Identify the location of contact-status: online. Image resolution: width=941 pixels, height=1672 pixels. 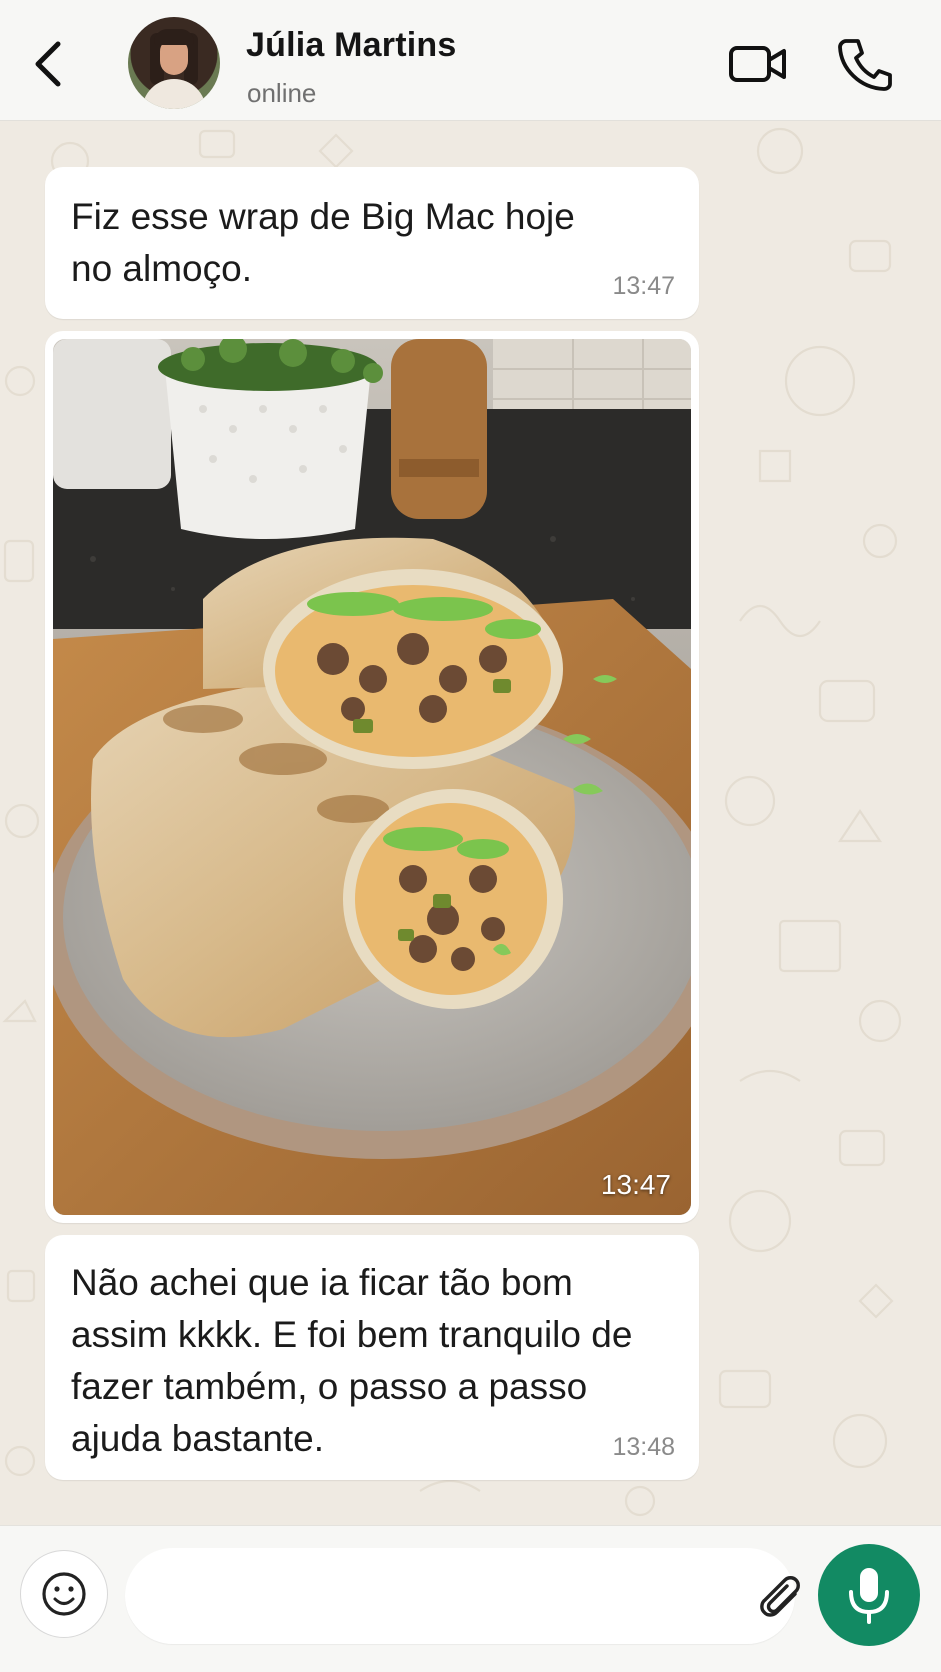
(282, 93).